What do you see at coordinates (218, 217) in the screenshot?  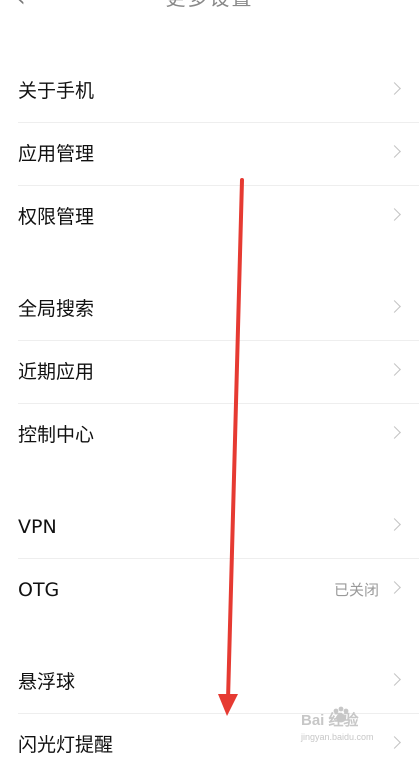 I see `settings-item-permission-management: 权限管理` at bounding box center [218, 217].